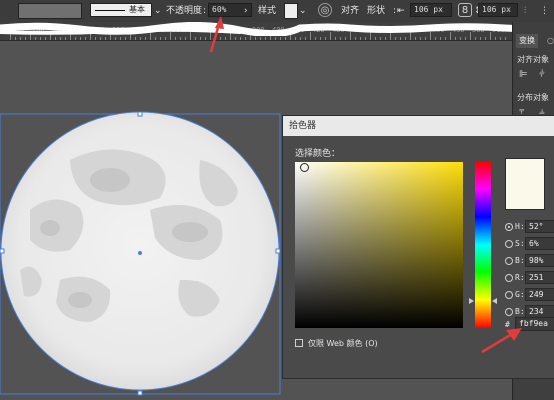 This screenshot has height=400, width=554. Describe the element at coordinates (544, 11) in the screenshot. I see `more-icon: ⋮` at that location.